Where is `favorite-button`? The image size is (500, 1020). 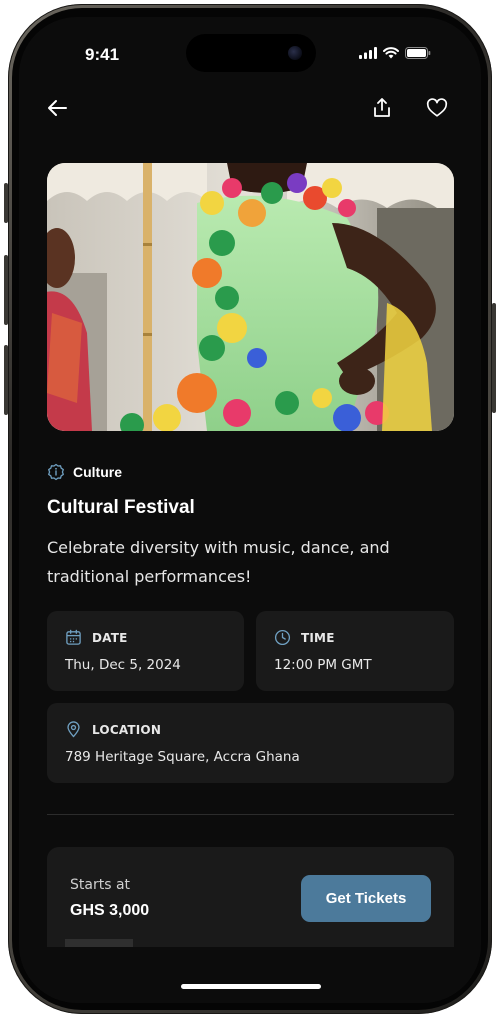 favorite-button is located at coordinates (437, 108).